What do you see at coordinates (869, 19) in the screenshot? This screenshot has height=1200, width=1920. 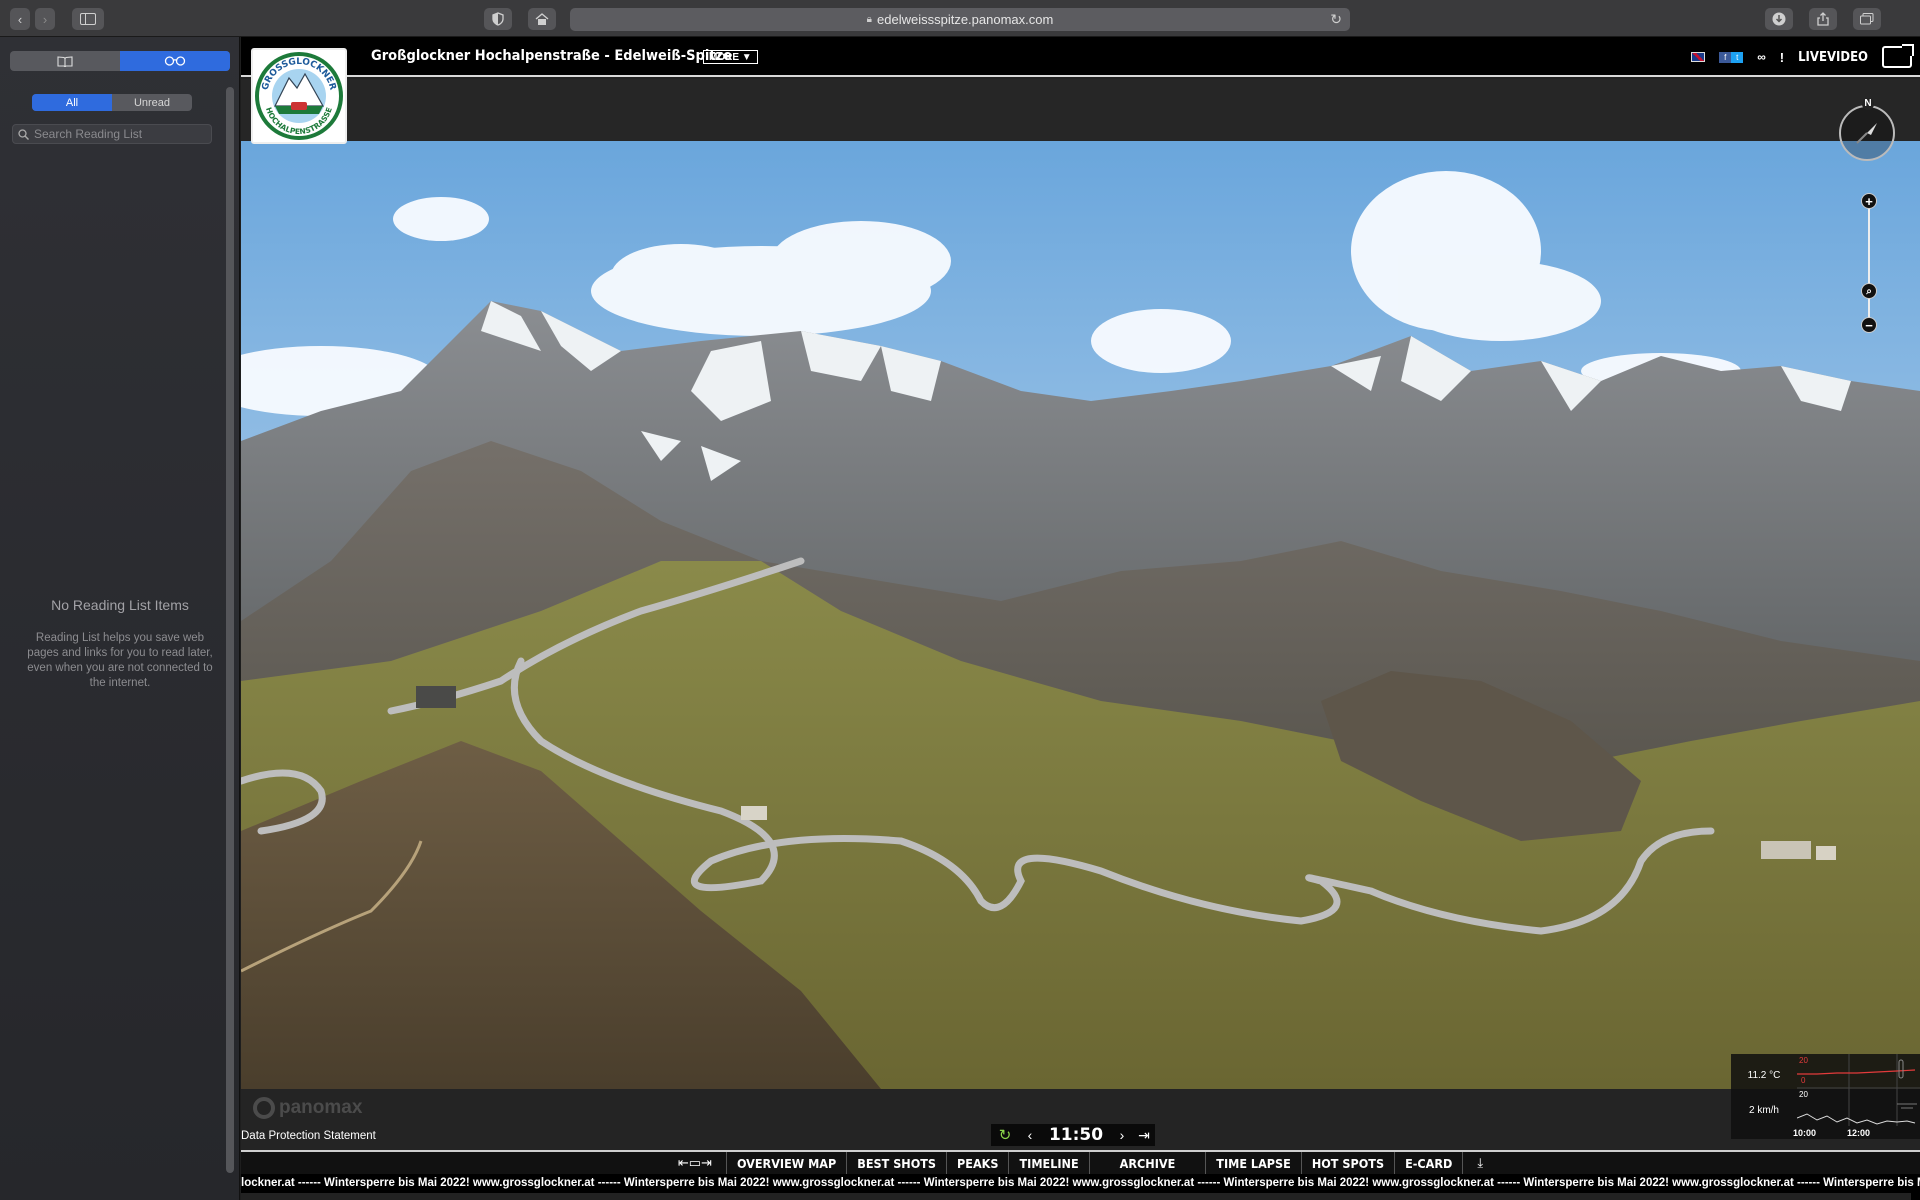 I see `lock-icon: 🔒︎` at bounding box center [869, 19].